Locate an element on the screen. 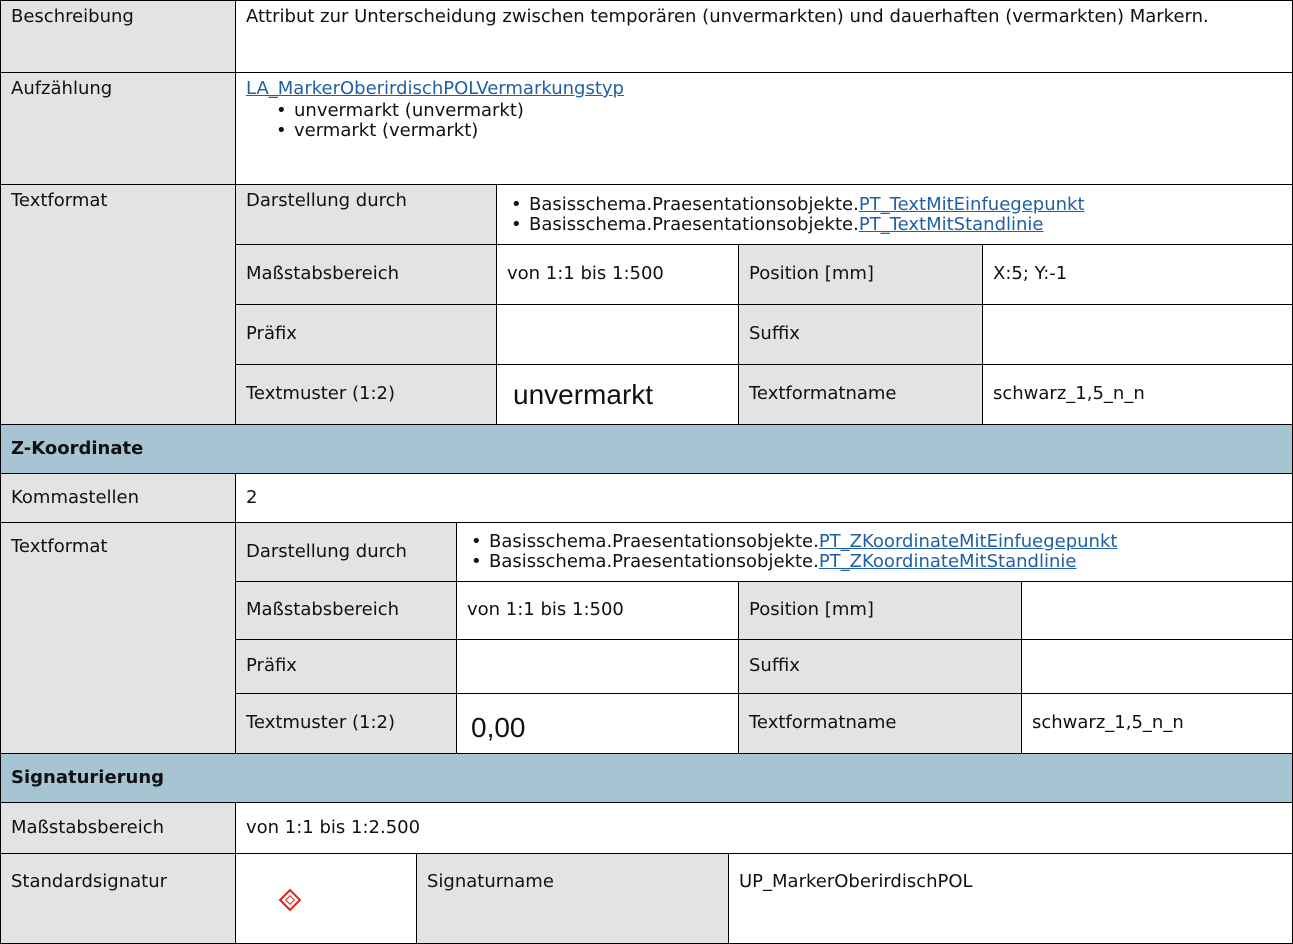 Image resolution: width=1293 pixels, height=944 pixels. textformat1-praefix-label-cell: Präfix is located at coordinates (366, 334).